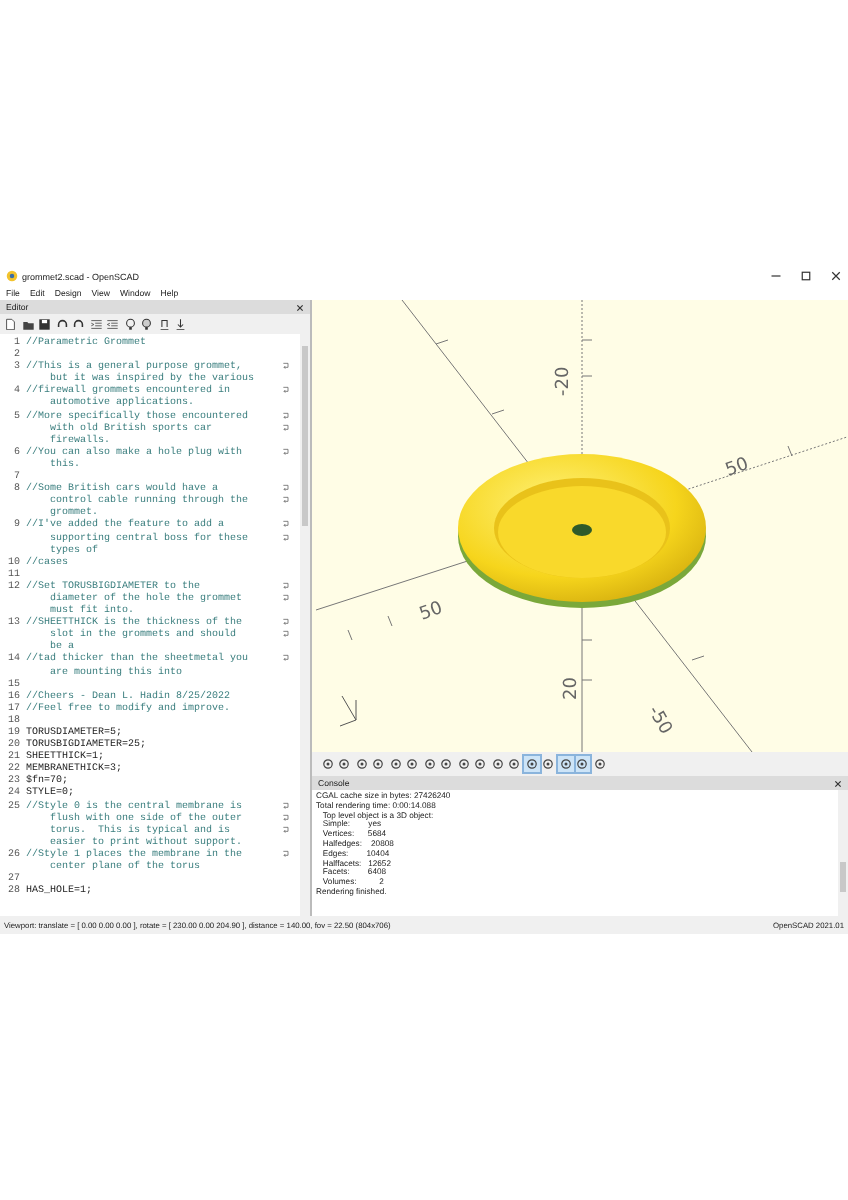 The width and height of the screenshot is (848, 1200). What do you see at coordinates (806, 276) in the screenshot?
I see `maximize-icon` at bounding box center [806, 276].